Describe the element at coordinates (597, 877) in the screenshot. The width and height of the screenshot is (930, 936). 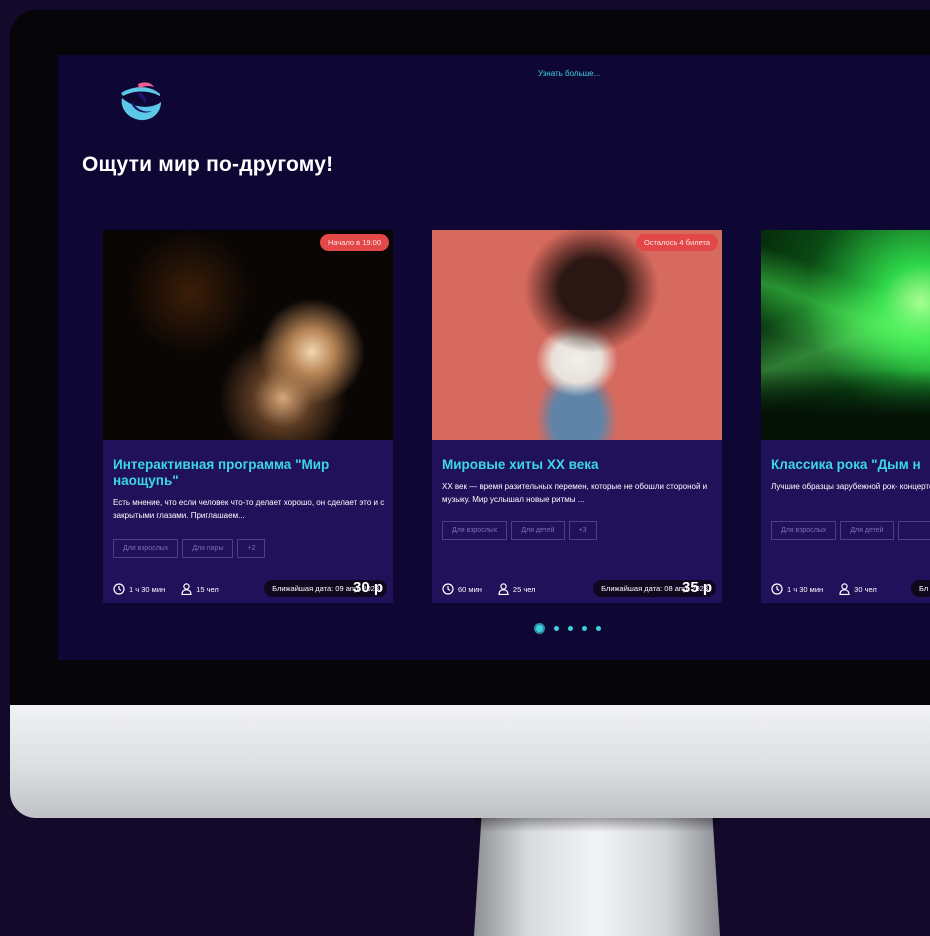
I see `monitor-stand` at that location.